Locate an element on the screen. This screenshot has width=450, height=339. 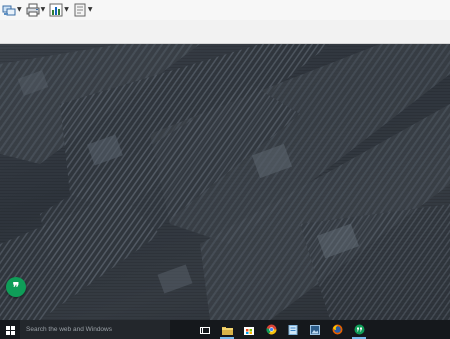
network-tool-button: ▼ is located at coordinates (12, 10).